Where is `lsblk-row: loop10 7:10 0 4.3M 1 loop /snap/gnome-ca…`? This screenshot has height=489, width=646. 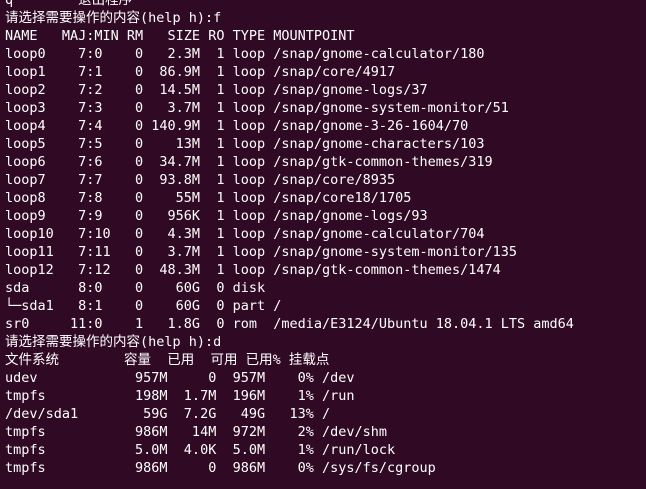
lsblk-row: loop10 7:10 0 4.3M 1 loop /snap/gnome-ca… is located at coordinates (245, 234).